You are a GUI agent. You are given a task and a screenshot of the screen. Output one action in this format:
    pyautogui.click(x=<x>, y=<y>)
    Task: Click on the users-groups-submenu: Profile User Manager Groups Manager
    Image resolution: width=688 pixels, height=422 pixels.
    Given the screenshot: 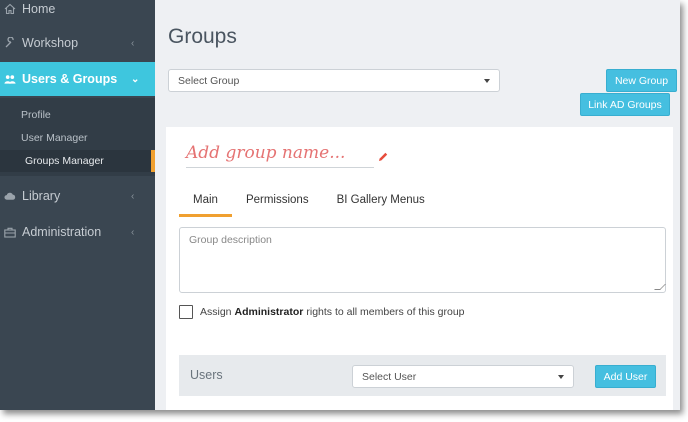 What is the action you would take?
    pyautogui.click(x=77, y=137)
    